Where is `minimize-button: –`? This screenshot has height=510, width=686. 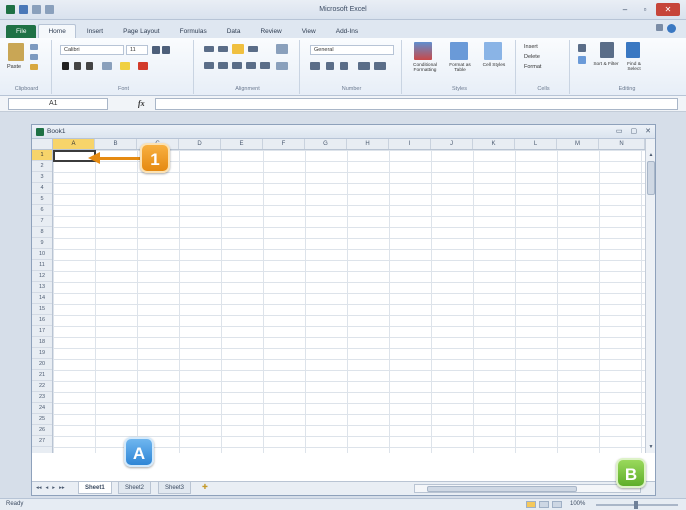 minimize-button: – is located at coordinates (625, 9).